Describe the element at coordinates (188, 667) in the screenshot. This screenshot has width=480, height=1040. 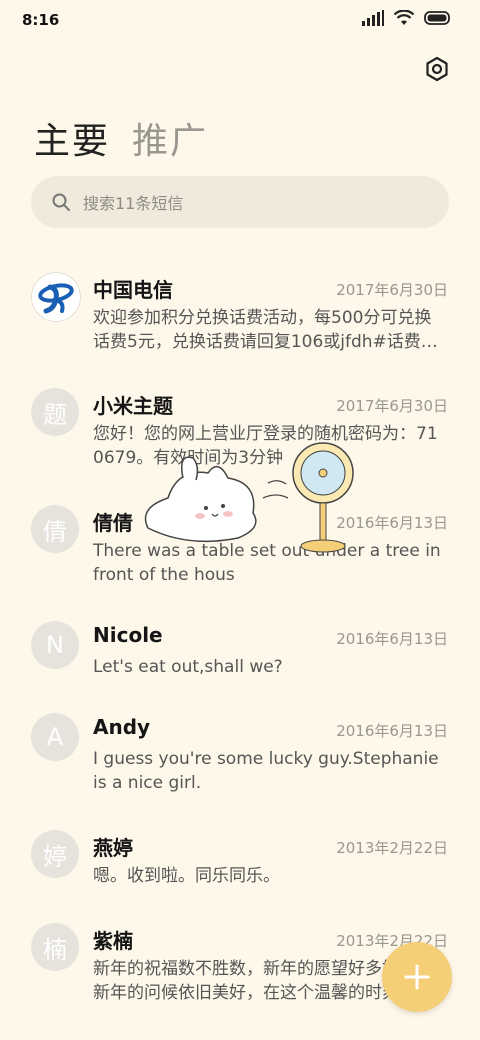
I see `message-snippet: Let's eat out,shall we?` at that location.